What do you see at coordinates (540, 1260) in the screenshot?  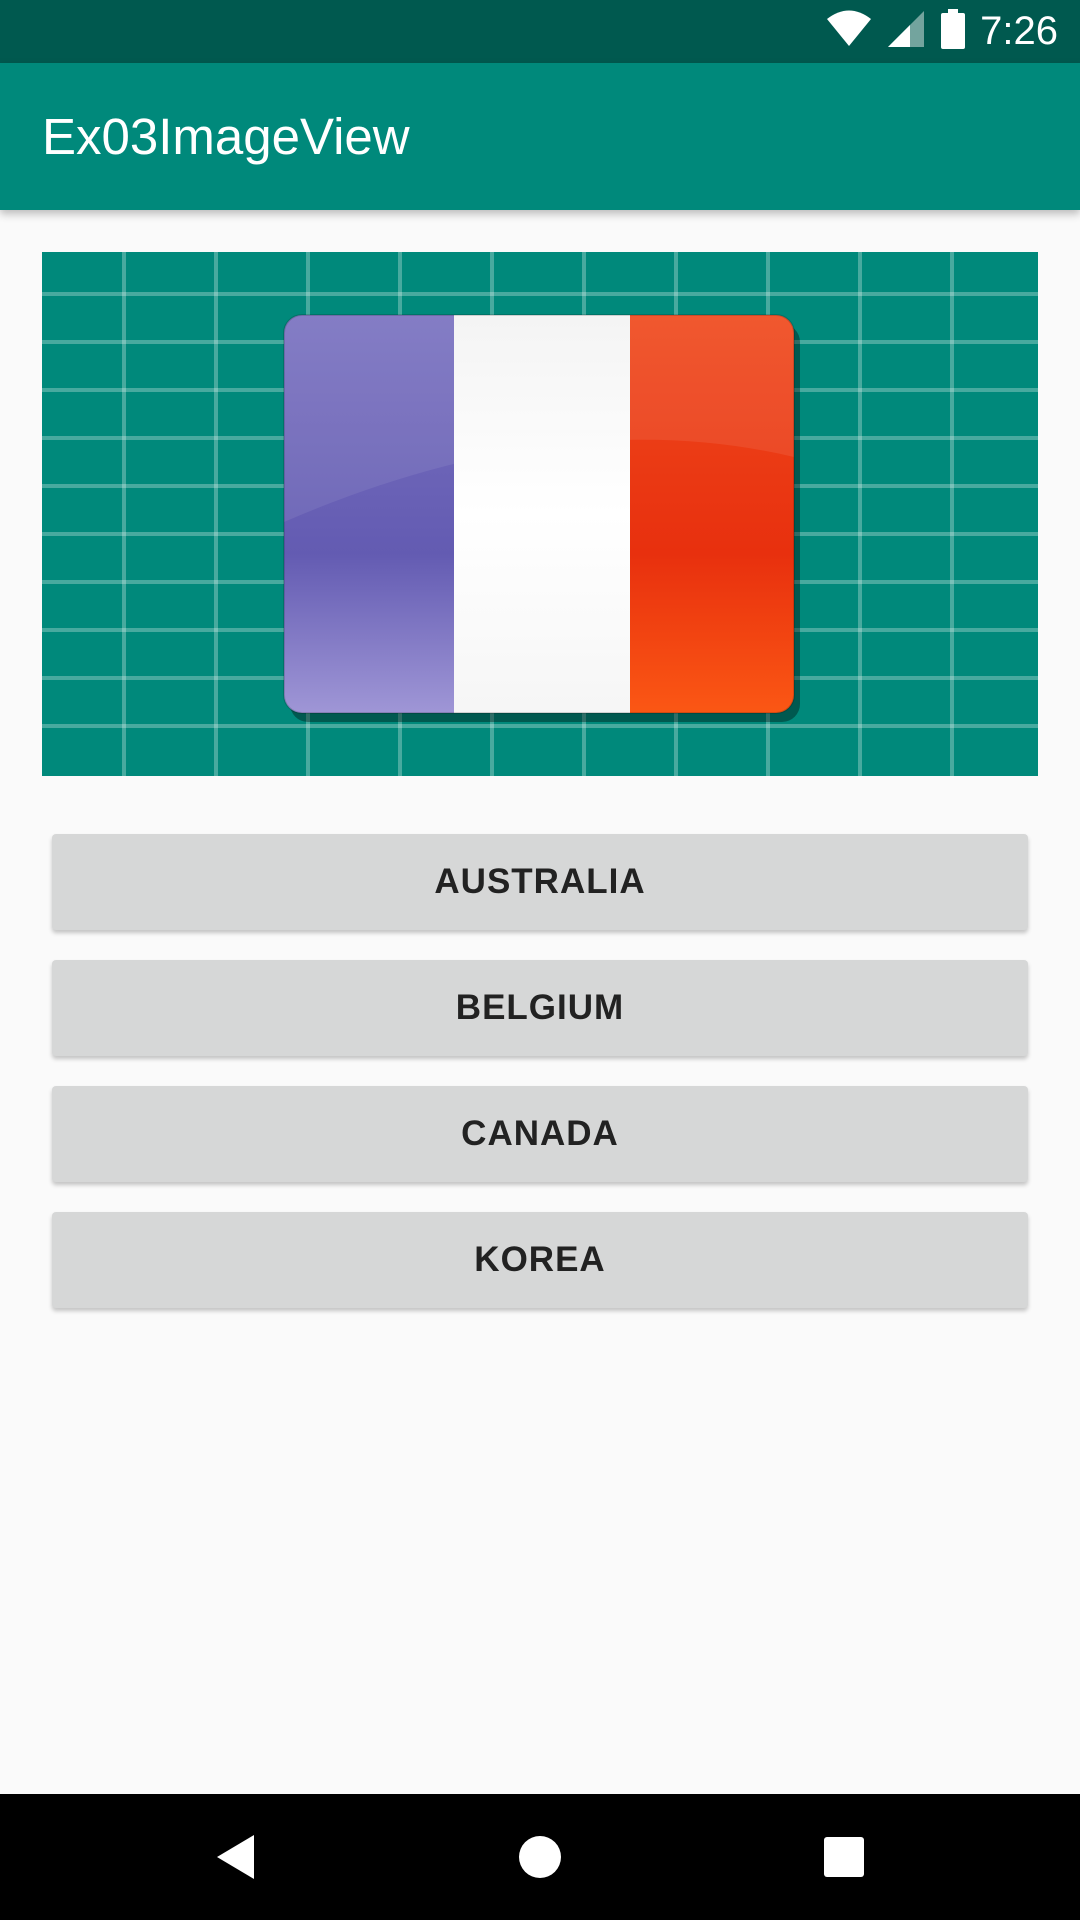 I see `korea-button: KOREA` at bounding box center [540, 1260].